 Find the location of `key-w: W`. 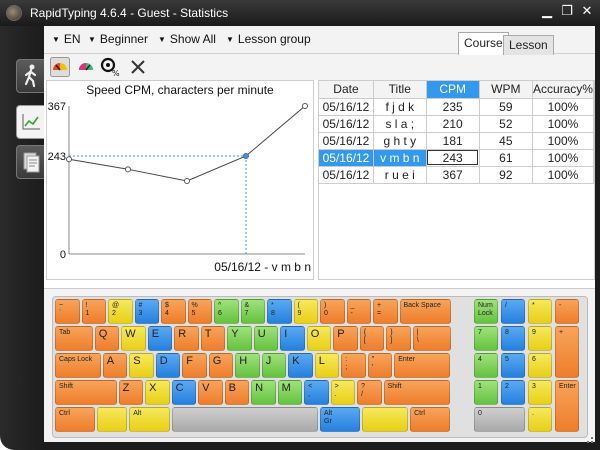

key-w: W is located at coordinates (133, 338).